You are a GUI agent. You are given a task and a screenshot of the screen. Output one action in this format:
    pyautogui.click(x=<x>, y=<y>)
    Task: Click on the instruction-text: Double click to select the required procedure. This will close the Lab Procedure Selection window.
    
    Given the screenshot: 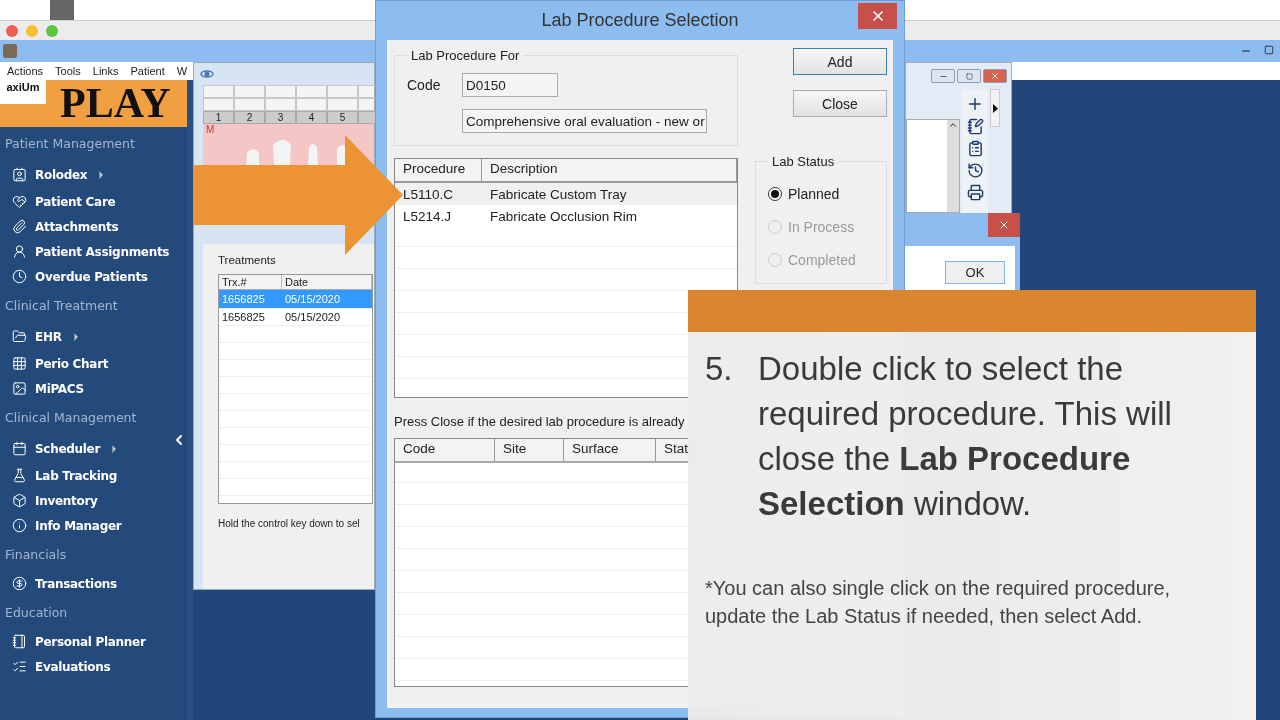 What is the action you would take?
    pyautogui.click(x=965, y=436)
    